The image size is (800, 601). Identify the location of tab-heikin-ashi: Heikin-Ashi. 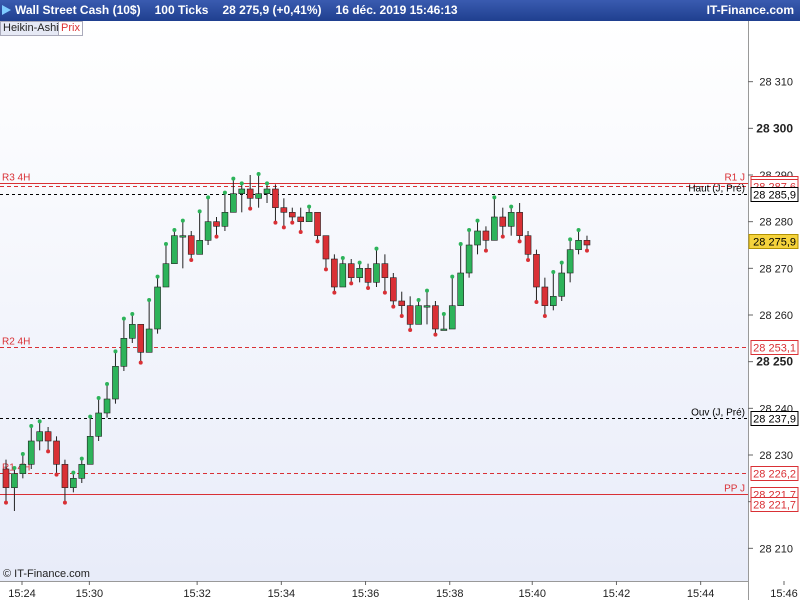
(31, 28).